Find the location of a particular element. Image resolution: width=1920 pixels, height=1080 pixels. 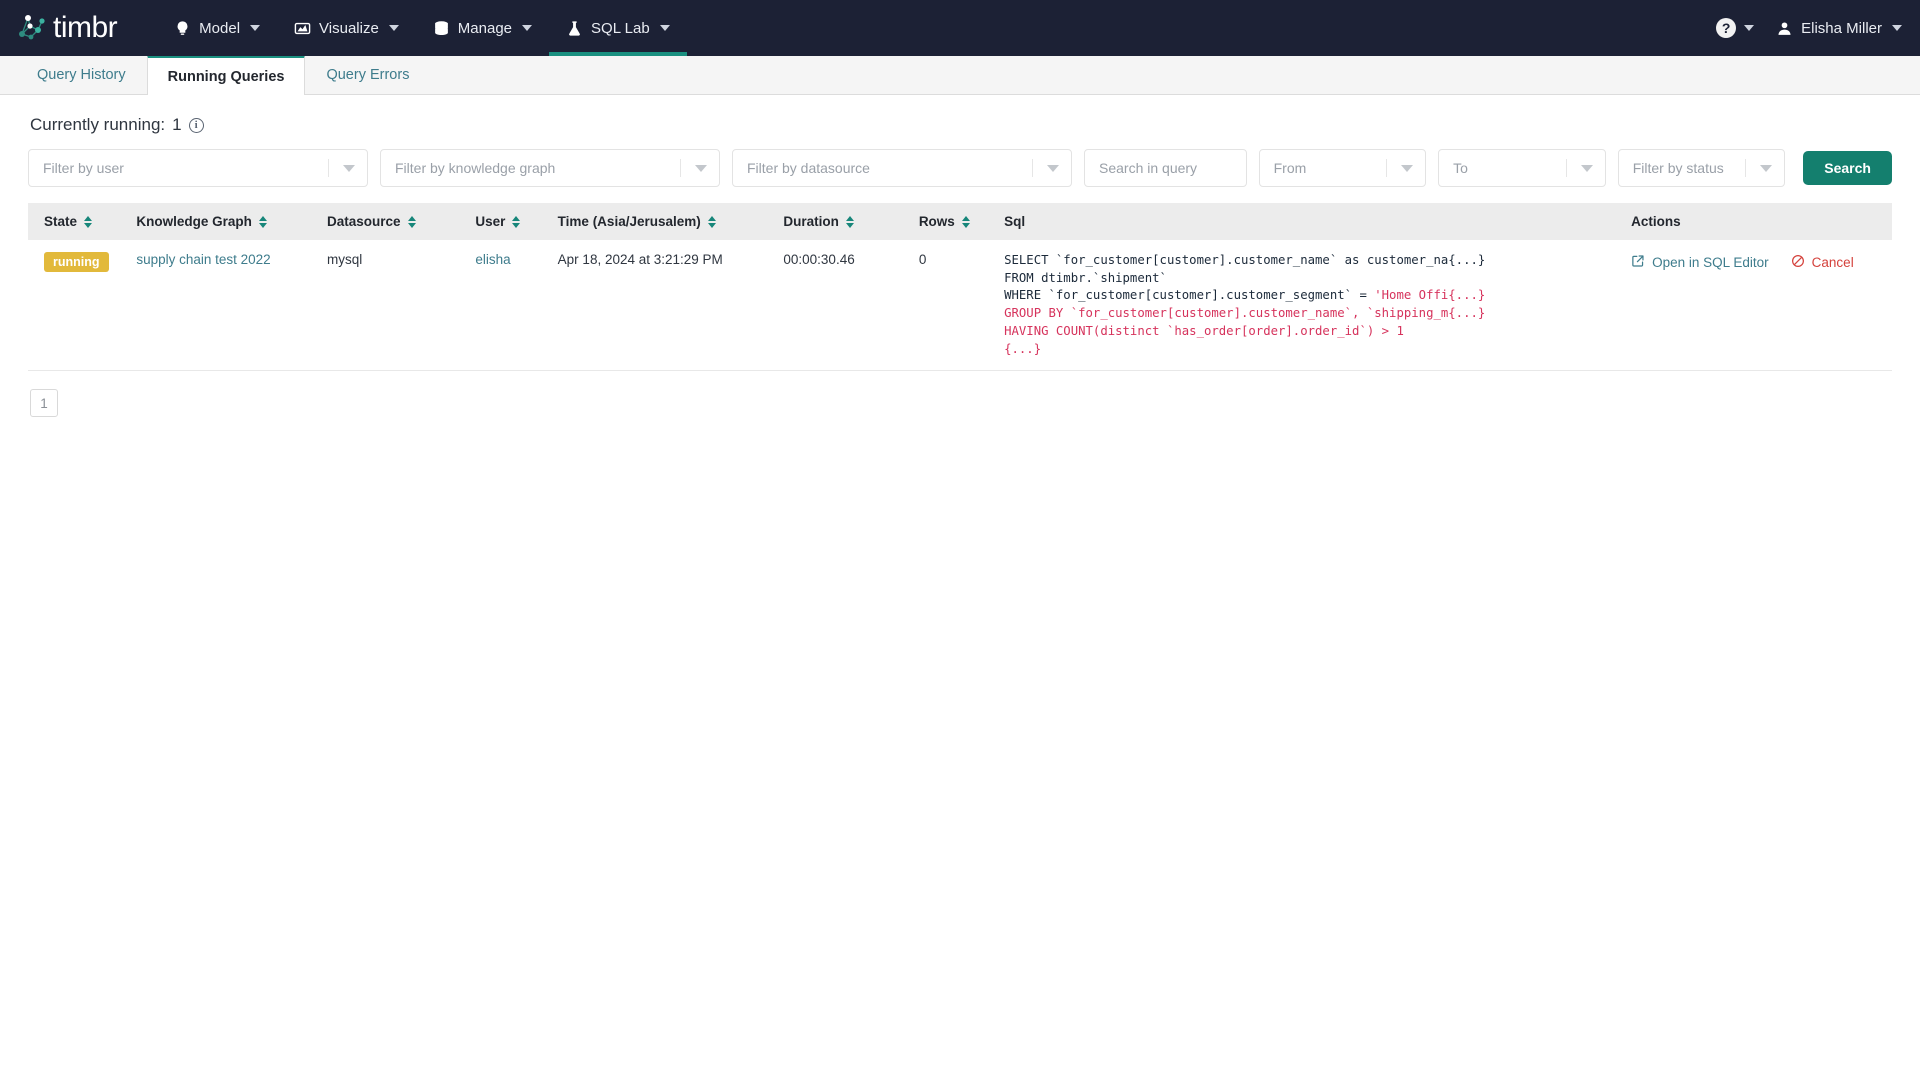

column-header-state: State is located at coordinates (82, 221).